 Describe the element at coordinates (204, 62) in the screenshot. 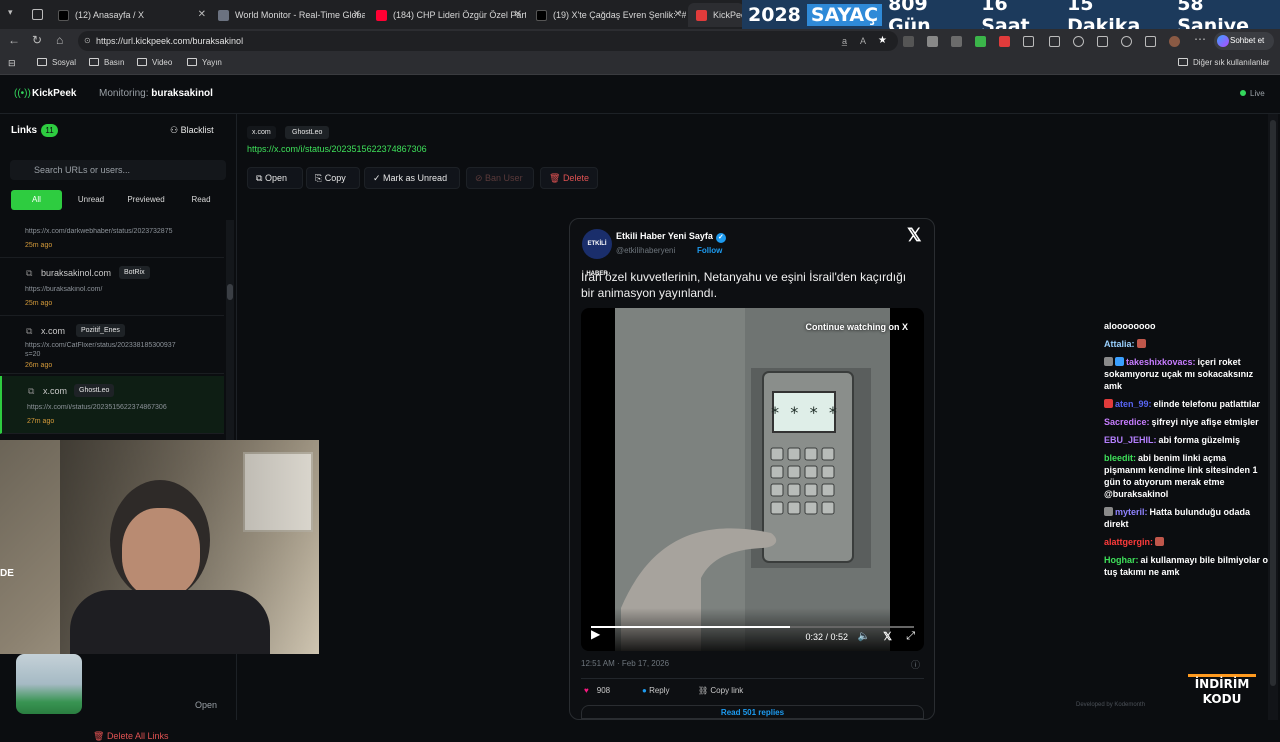

I see `bookmark-folder-yayin: Yayın` at that location.